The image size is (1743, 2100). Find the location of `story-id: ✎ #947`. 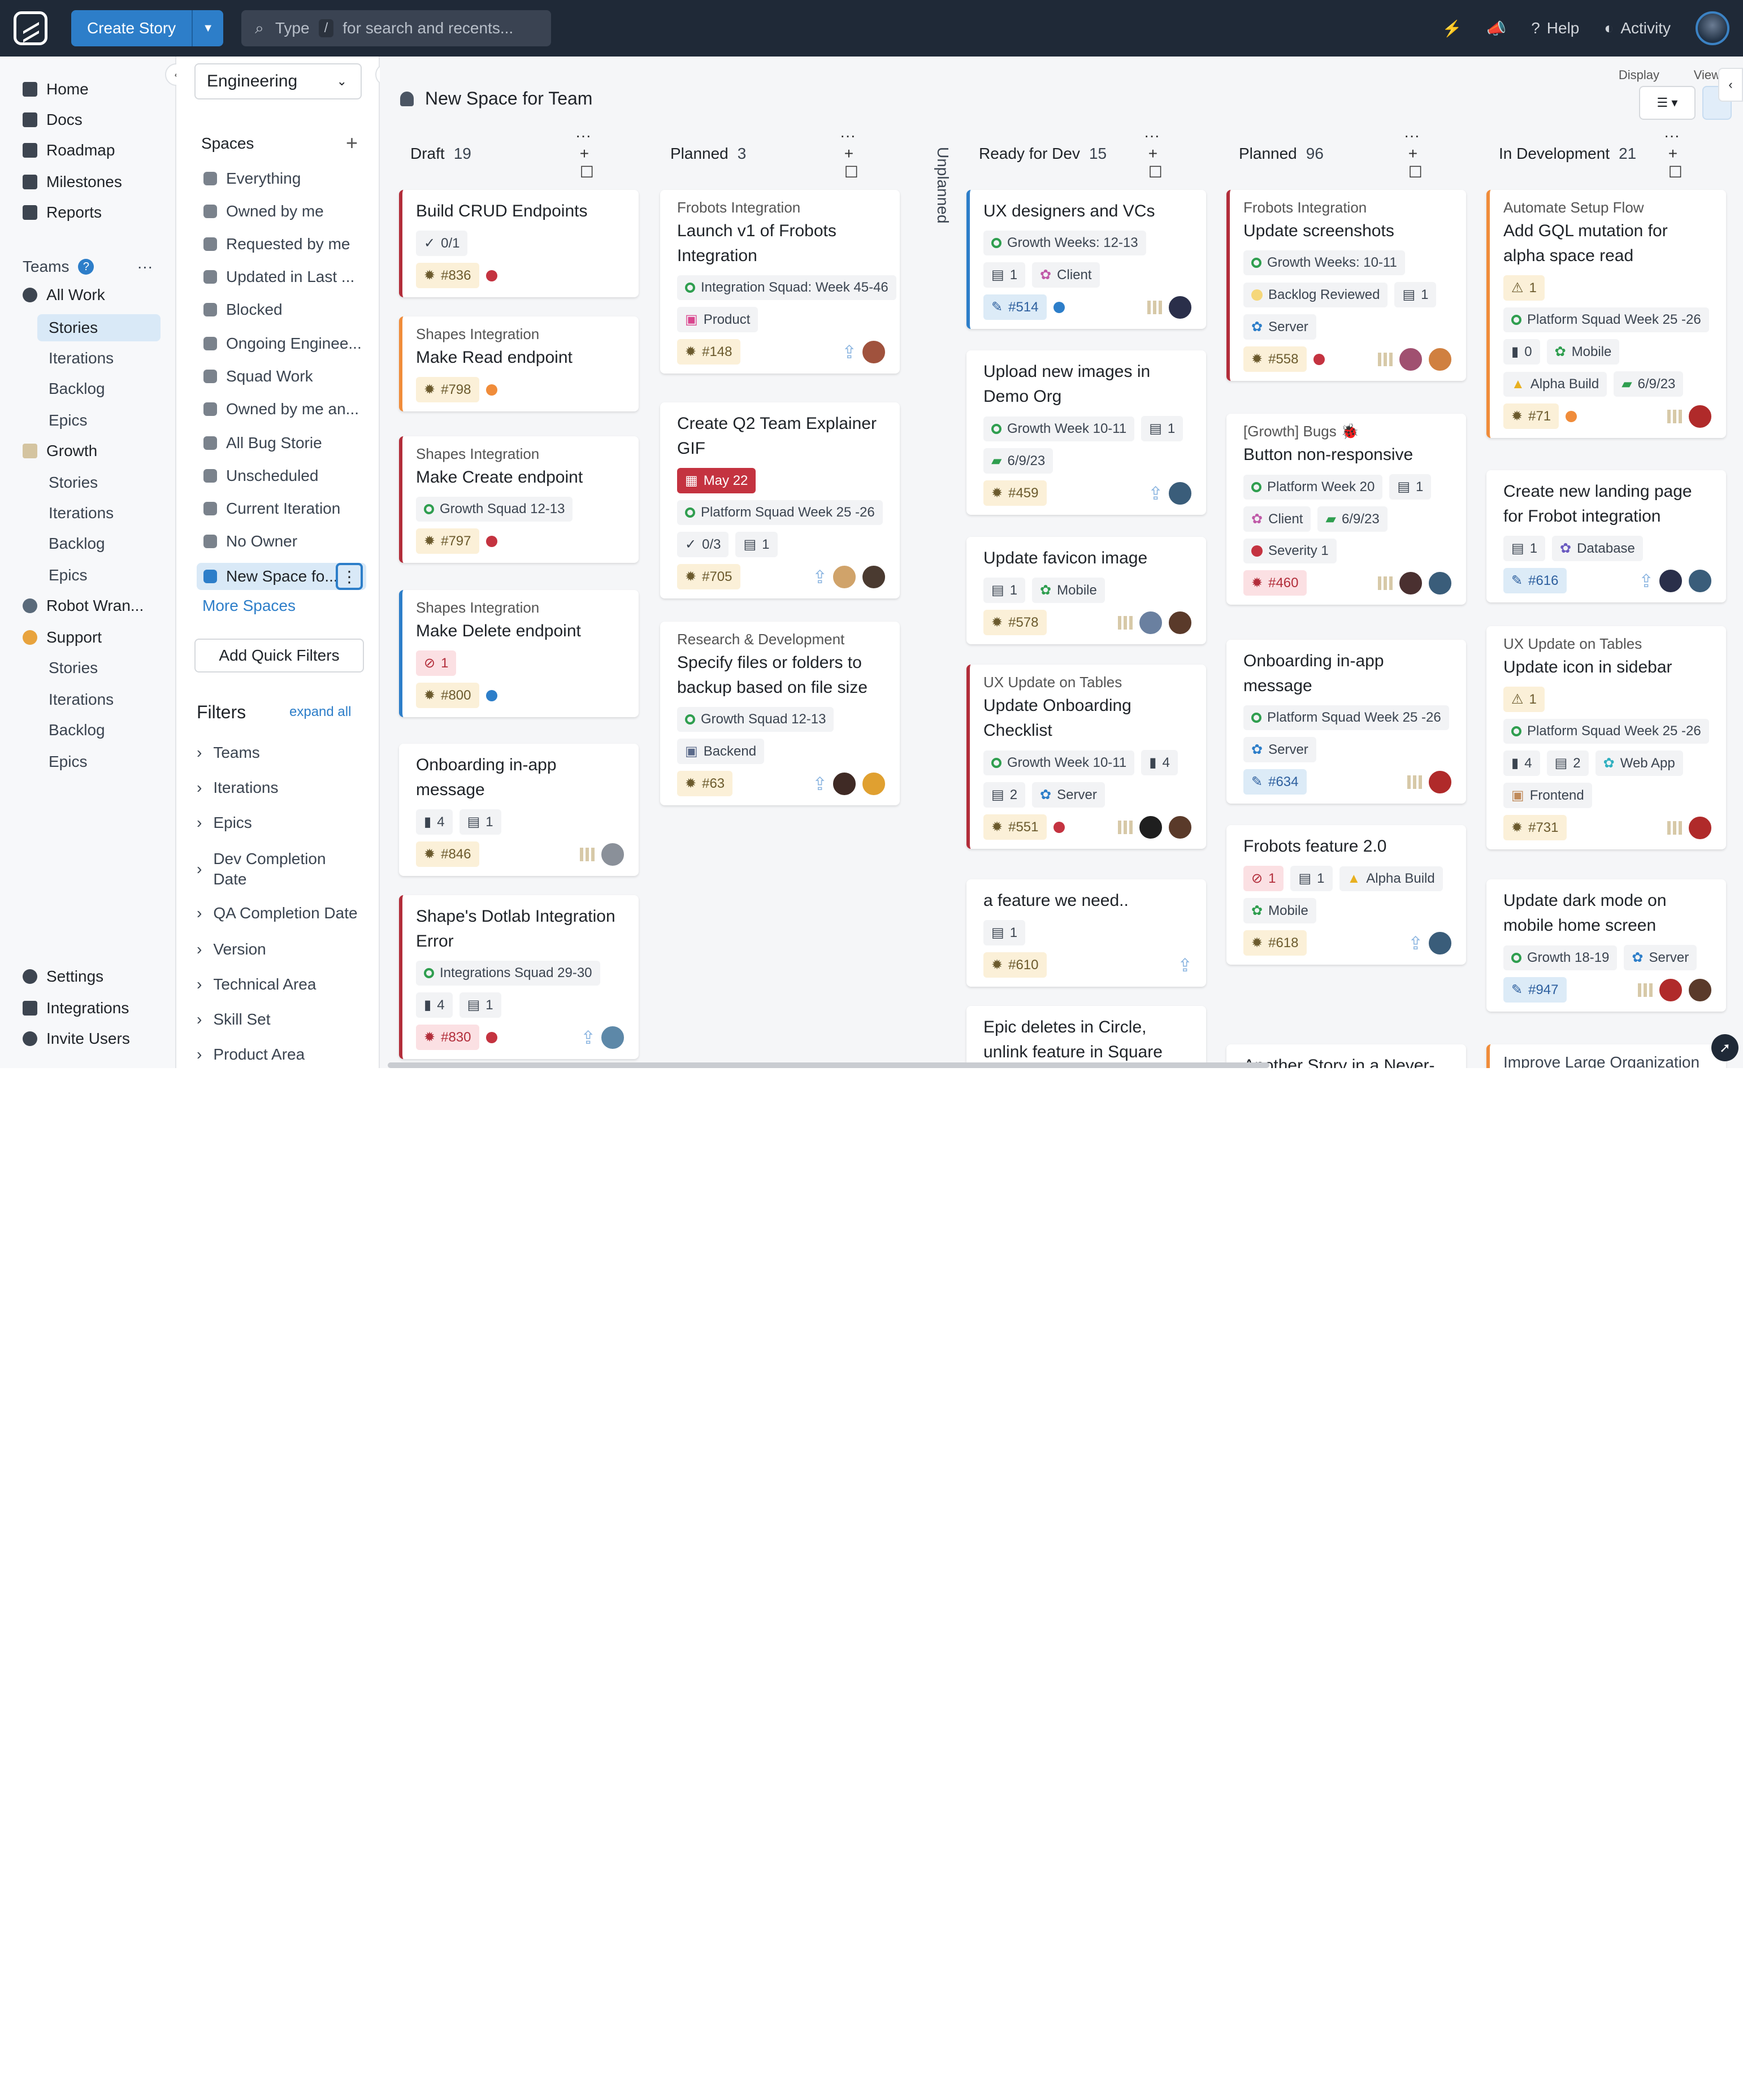

story-id: ✎ #947 is located at coordinates (1535, 990).